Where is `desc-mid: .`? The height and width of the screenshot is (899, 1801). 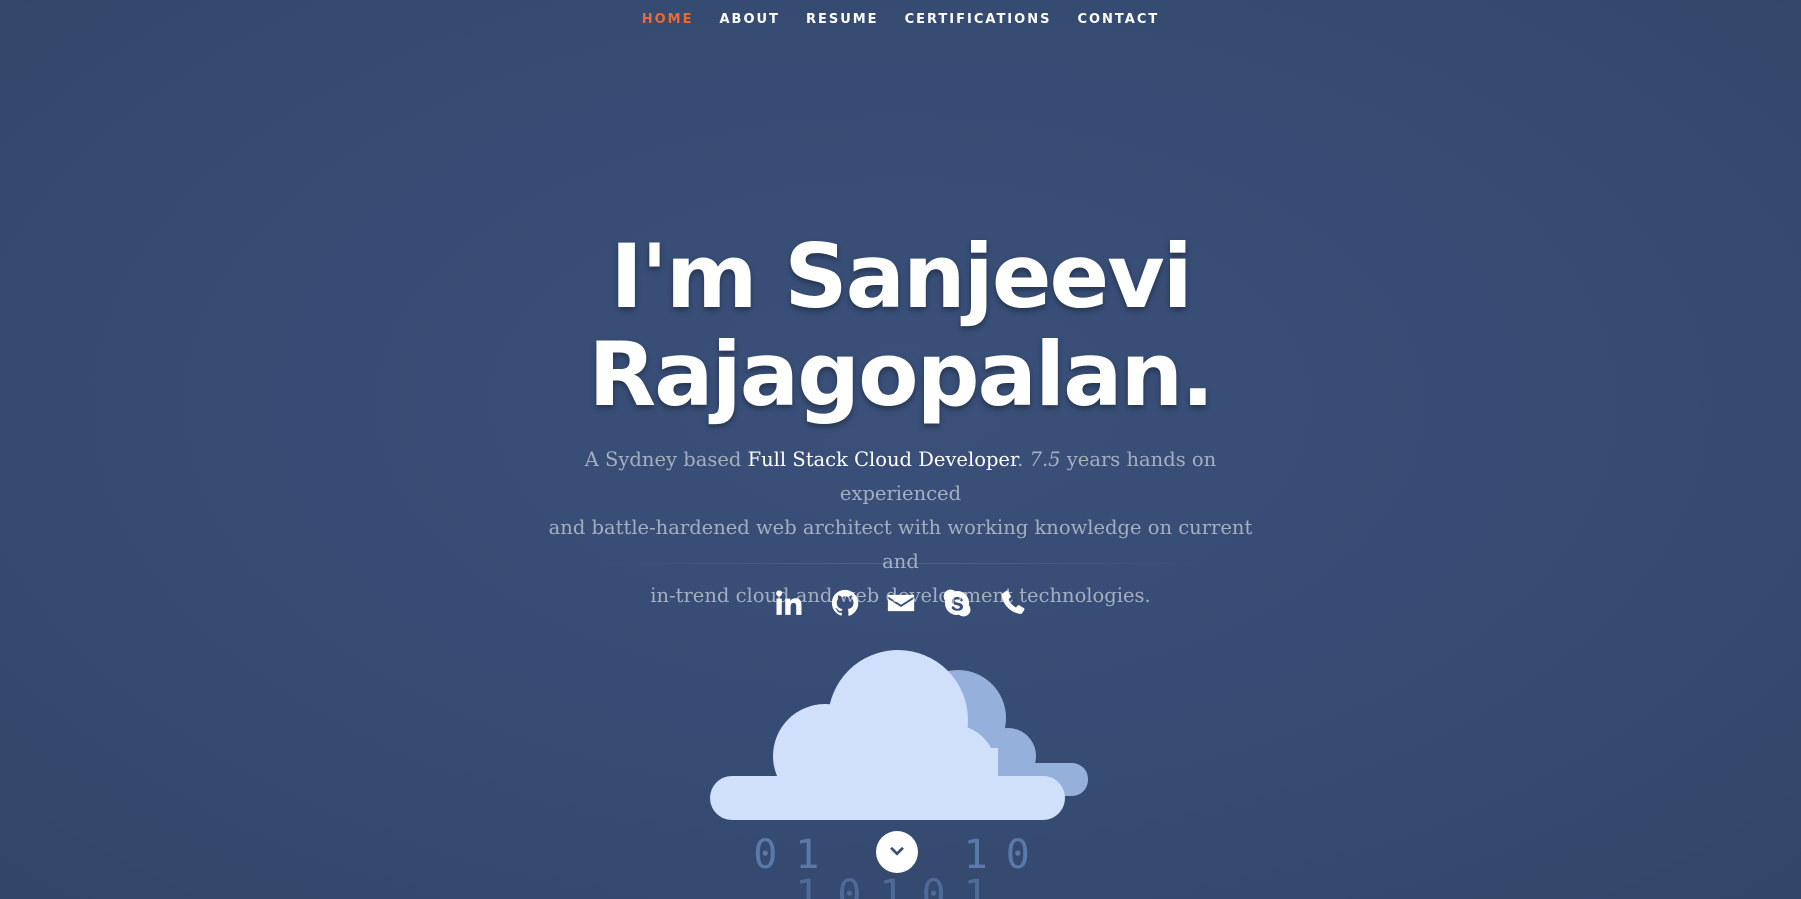
desc-mid: . is located at coordinates (1023, 459).